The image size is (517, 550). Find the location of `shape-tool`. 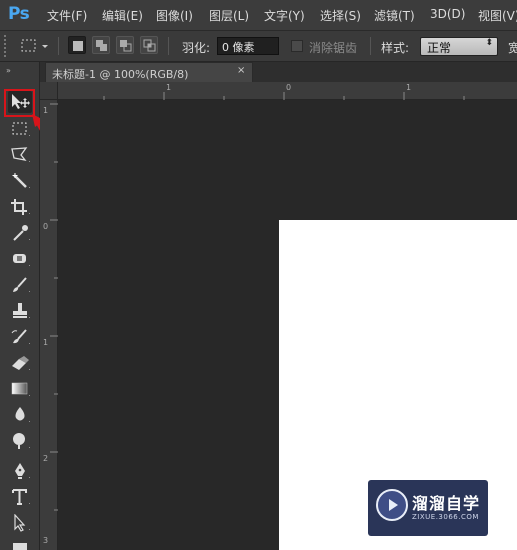

shape-tool is located at coordinates (20, 544).